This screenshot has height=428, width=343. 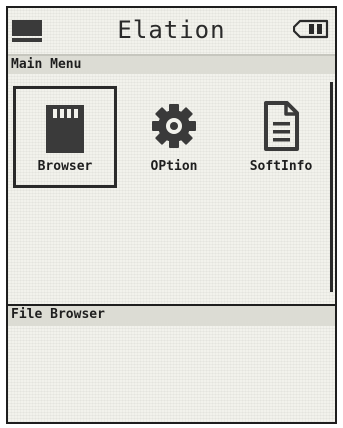 I want to click on menu-item-softinfo: SoftInfo, so click(x=281, y=137).